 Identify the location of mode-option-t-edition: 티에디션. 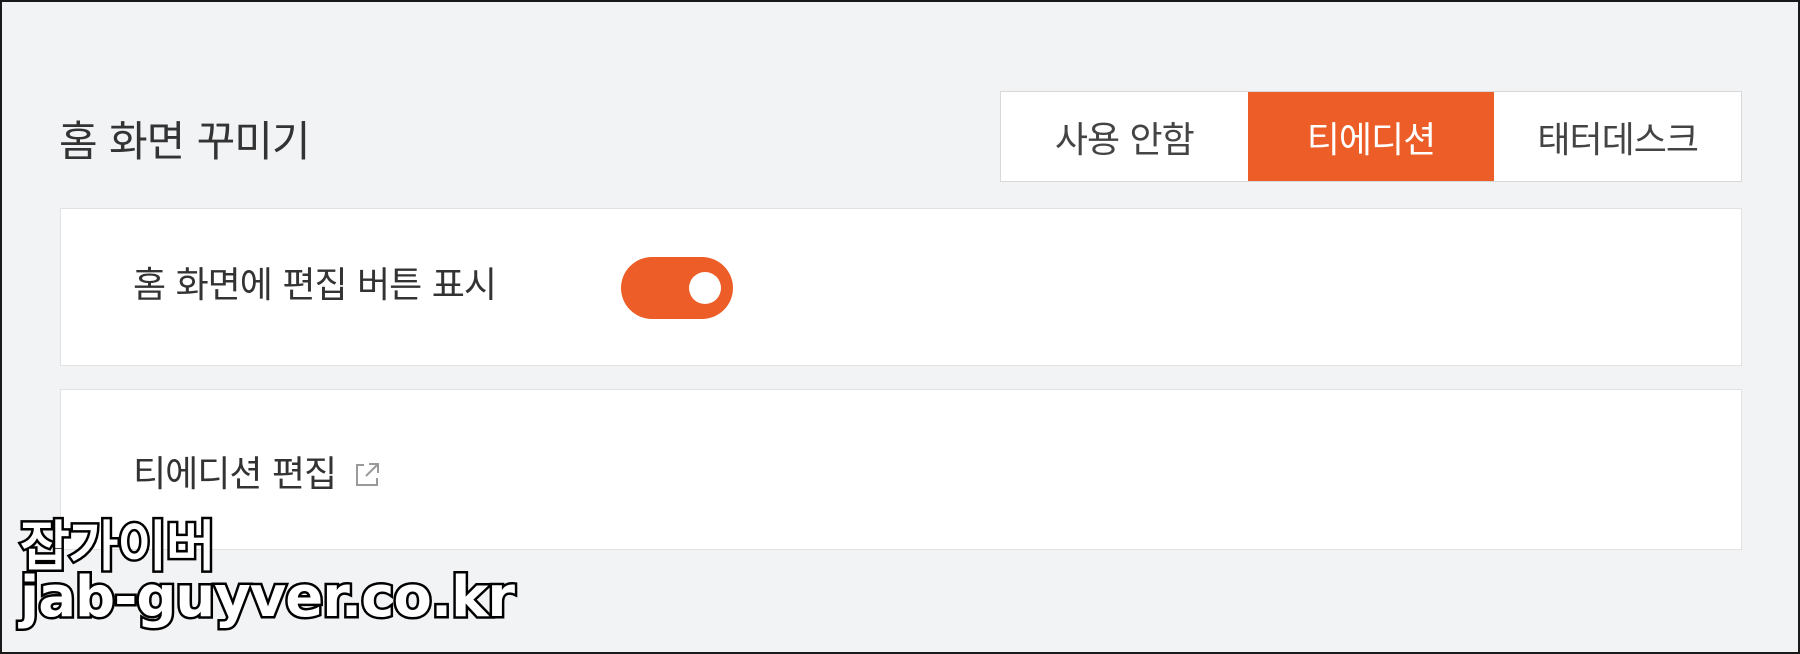
(1371, 136).